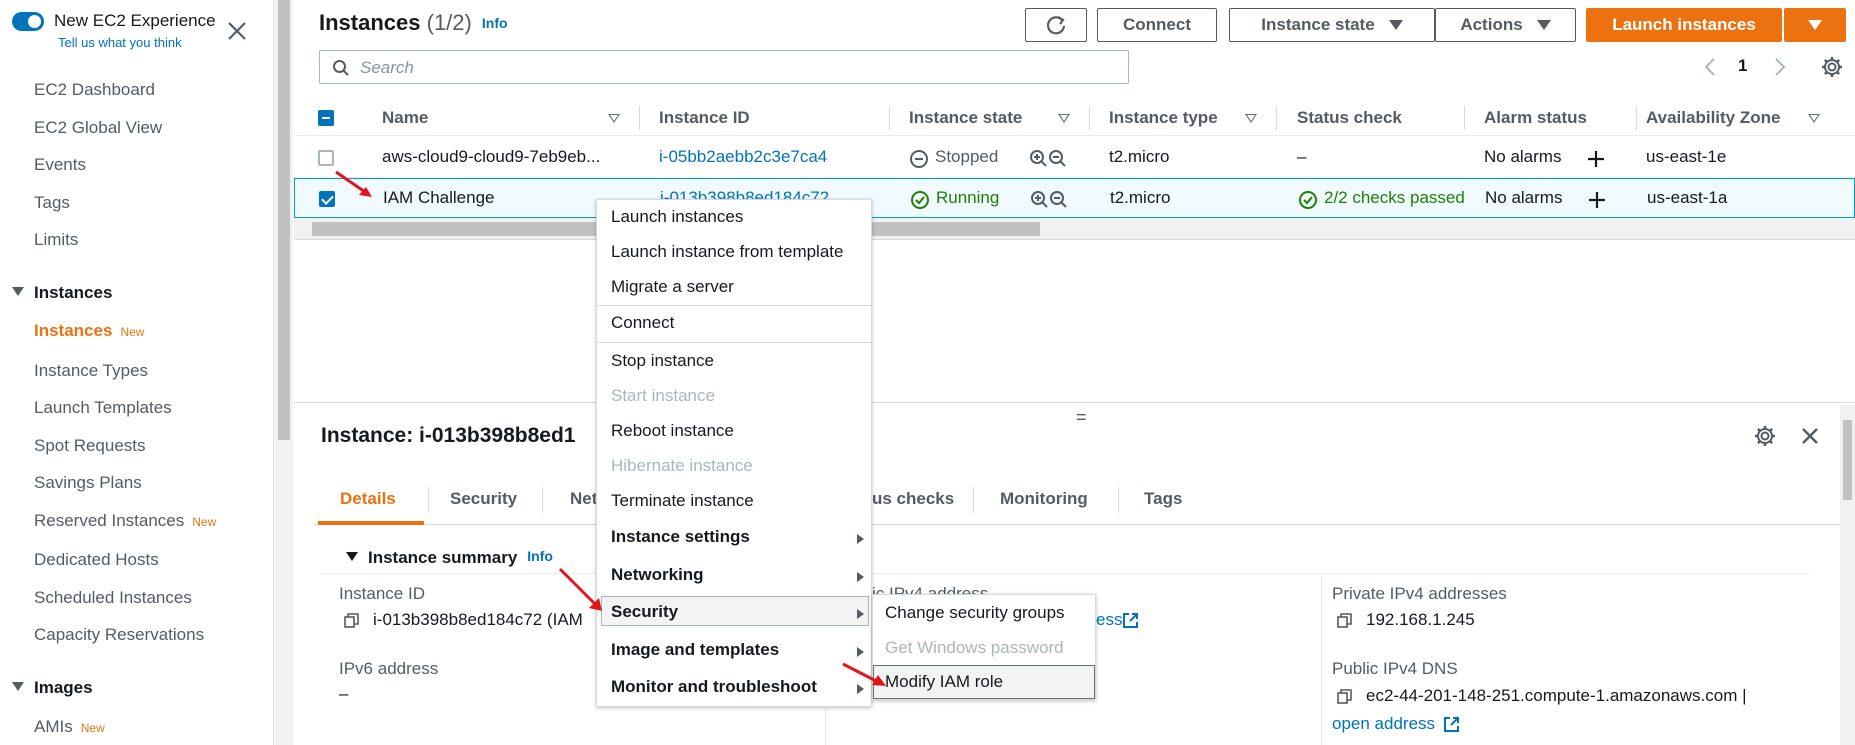  I want to click on sidebar-item-reserved-instances: Reserved Instances New, so click(125, 521).